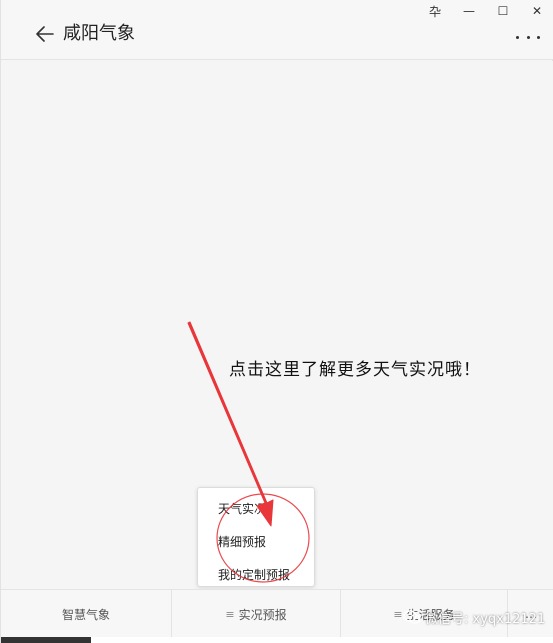 This screenshot has width=553, height=643. I want to click on more-options-button, so click(528, 37).